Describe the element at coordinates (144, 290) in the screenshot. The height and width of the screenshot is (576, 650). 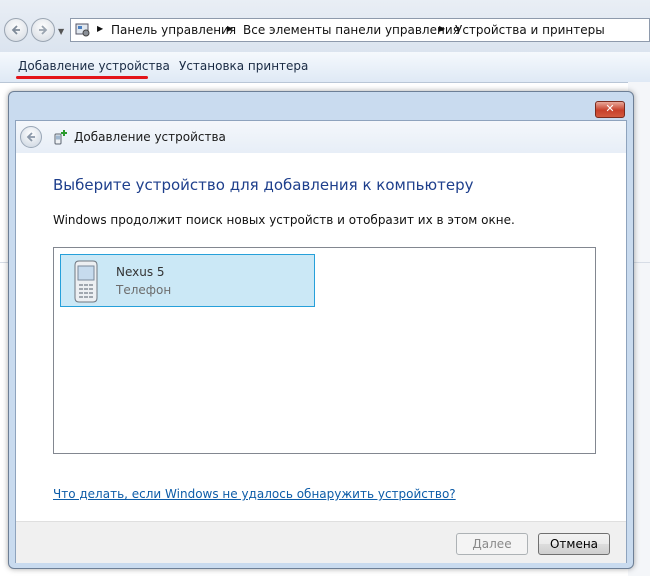
I see `device-type: Телефон` at that location.